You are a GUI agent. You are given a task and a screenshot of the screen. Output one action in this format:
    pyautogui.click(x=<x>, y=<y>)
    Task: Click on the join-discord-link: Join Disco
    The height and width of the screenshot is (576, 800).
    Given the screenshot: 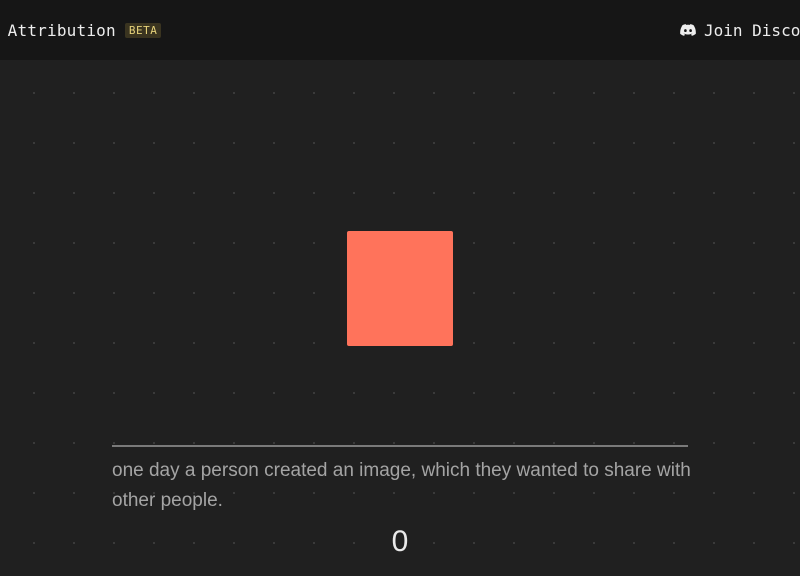 What is the action you would take?
    pyautogui.click(x=740, y=30)
    